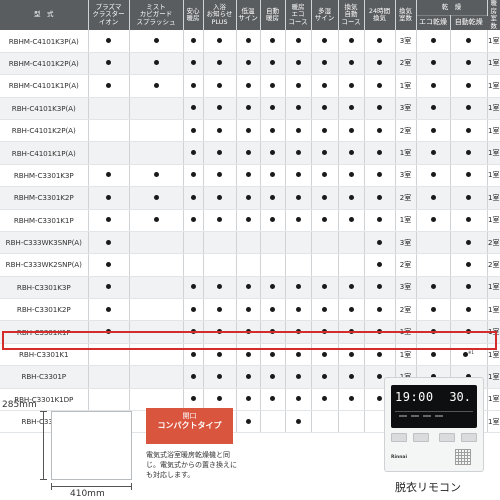  Describe the element at coordinates (44, 310) in the screenshot. I see `model-cell: RBH-C3301K2P` at that location.